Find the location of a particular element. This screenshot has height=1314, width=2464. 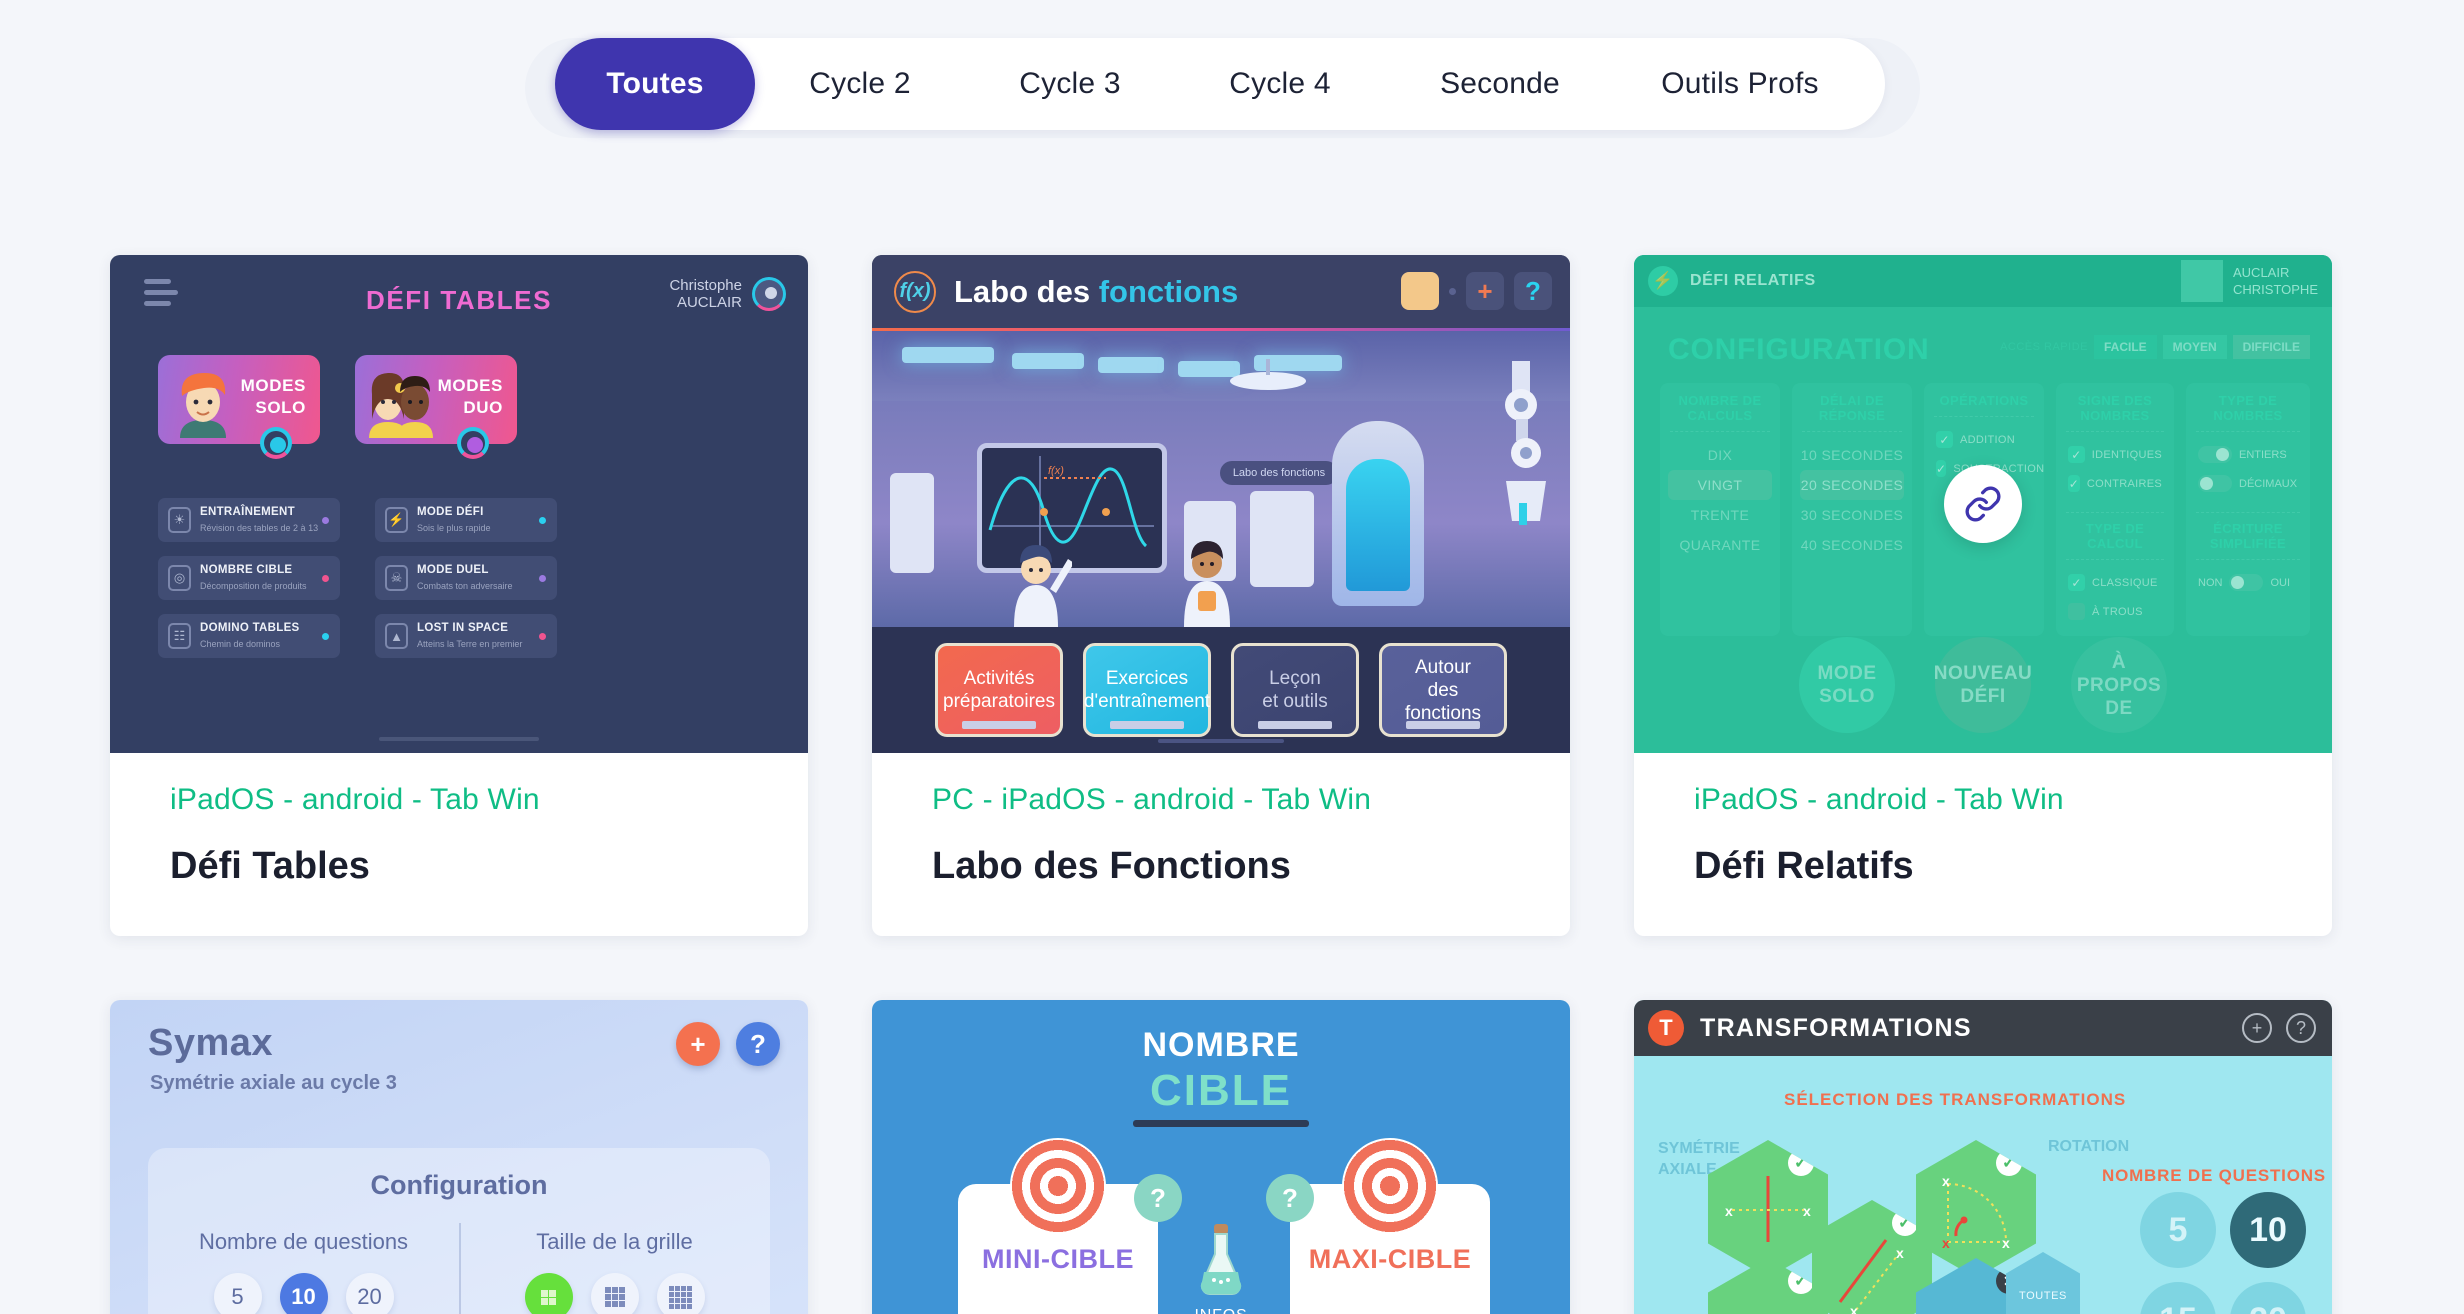

tab-cycle-2: Cycle 2 is located at coordinates (860, 84).